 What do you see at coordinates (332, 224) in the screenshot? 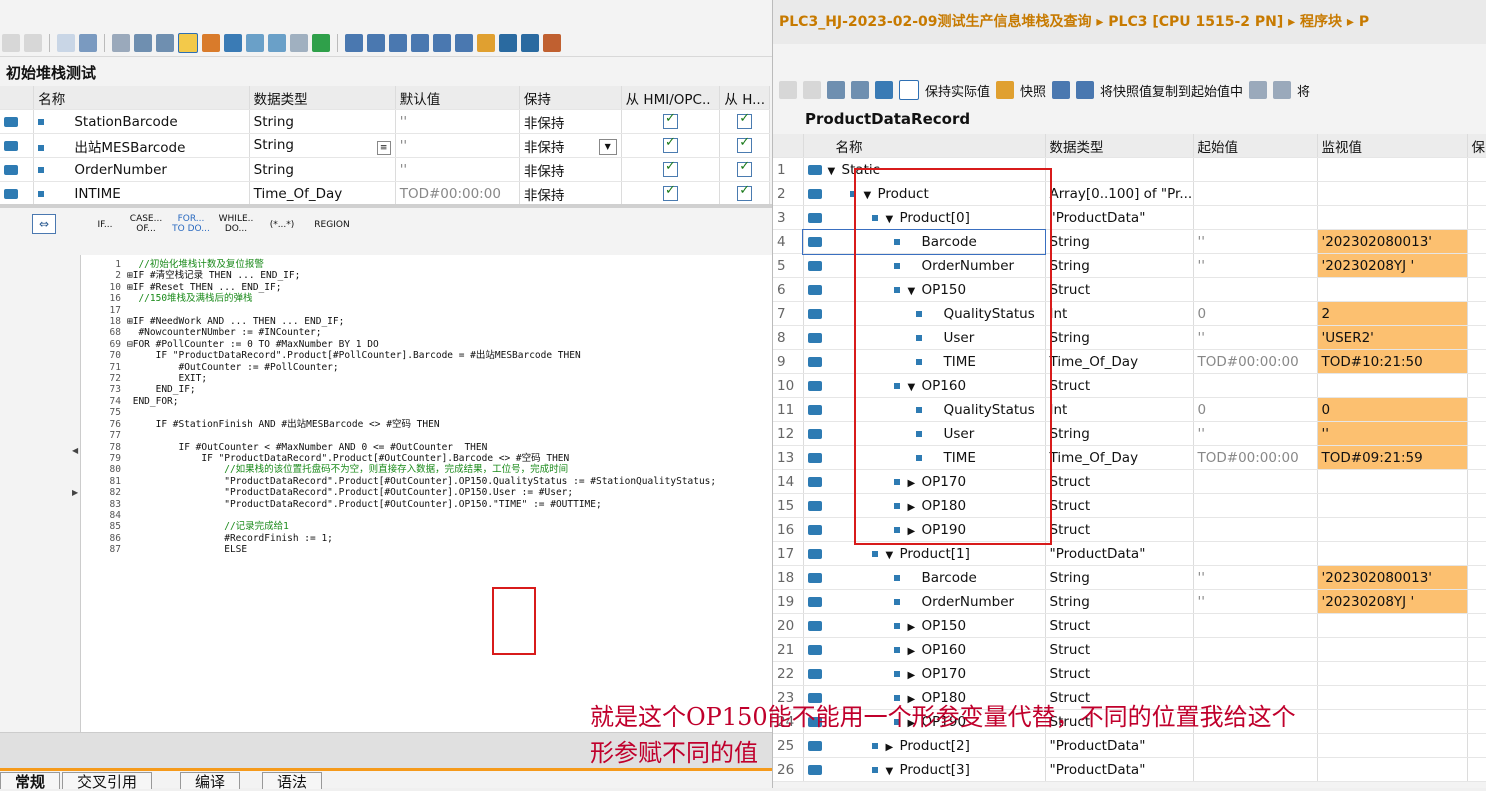
I see `region-button: REGION` at bounding box center [332, 224].